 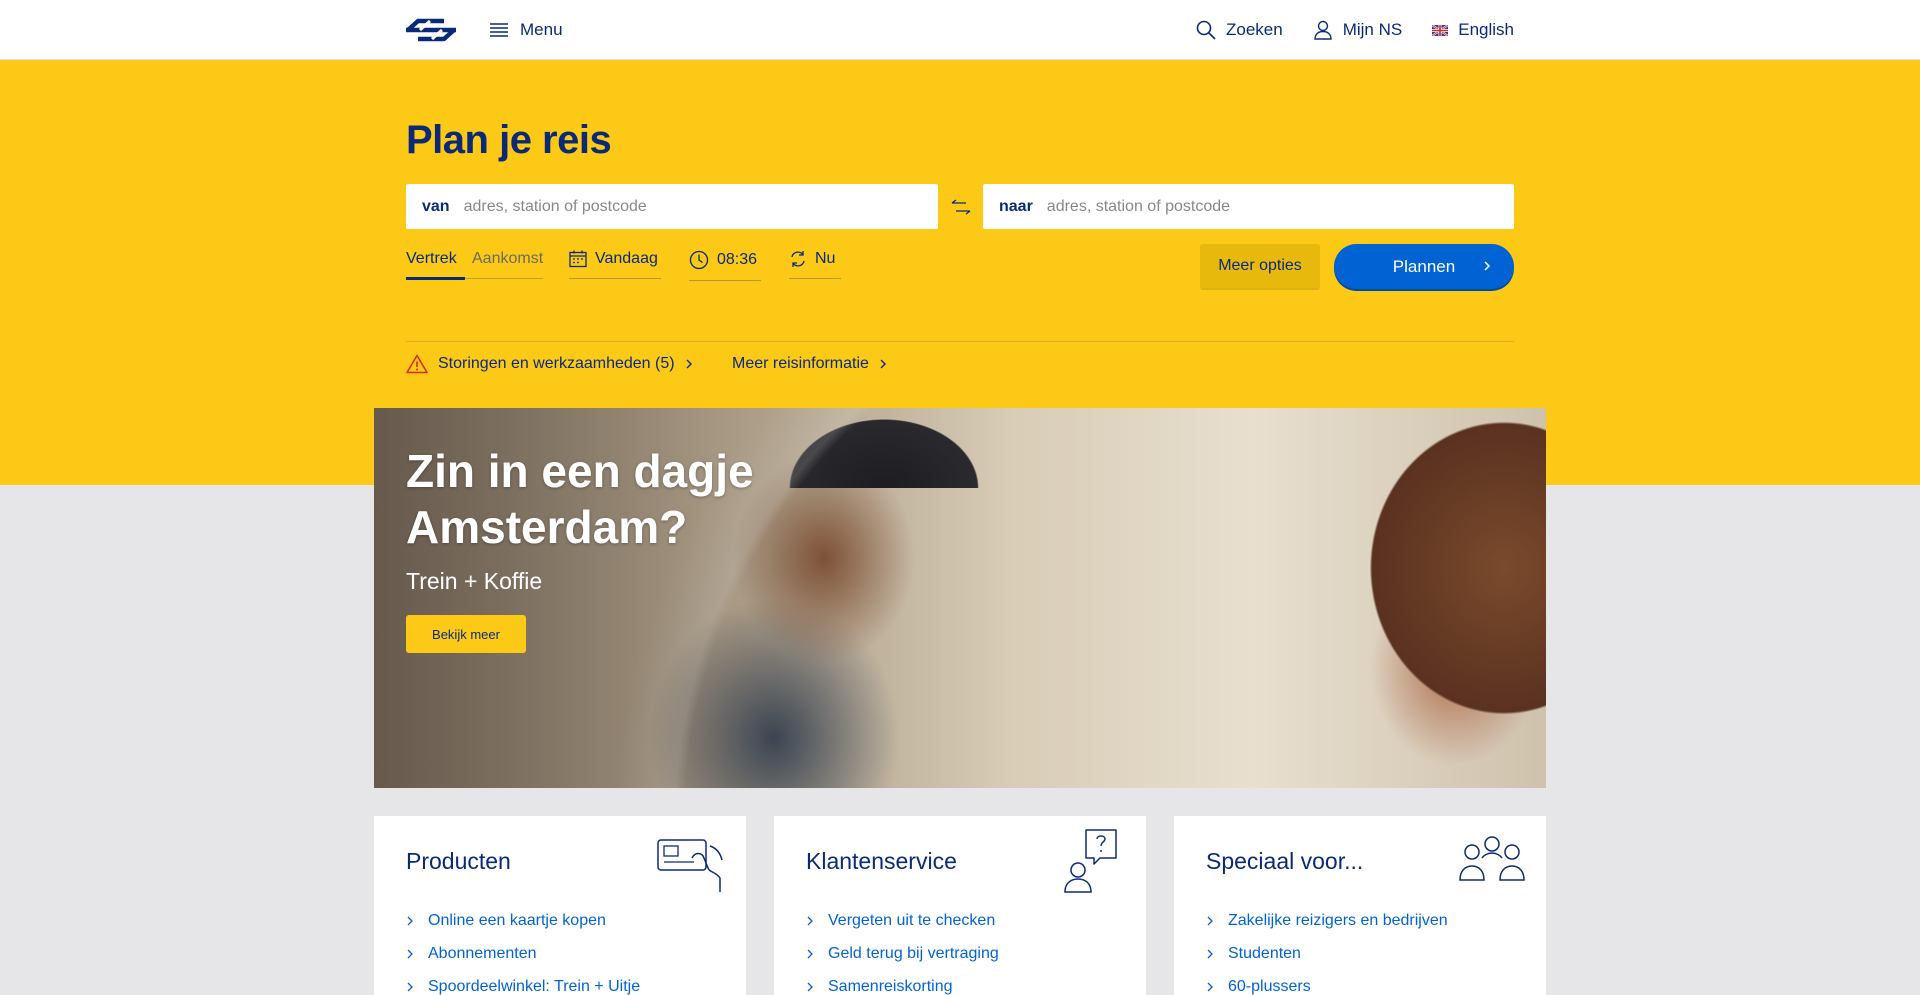 What do you see at coordinates (699, 260) in the screenshot?
I see `clock-icon` at bounding box center [699, 260].